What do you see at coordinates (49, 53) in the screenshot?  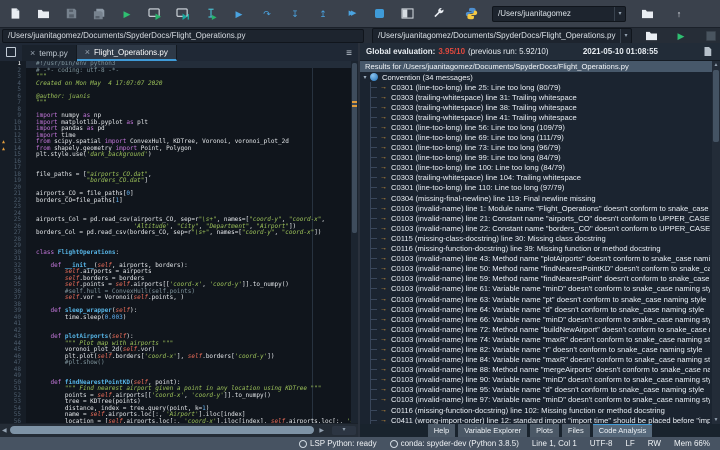 I see `editor-tab-temp.py: × temp.py` at bounding box center [49, 53].